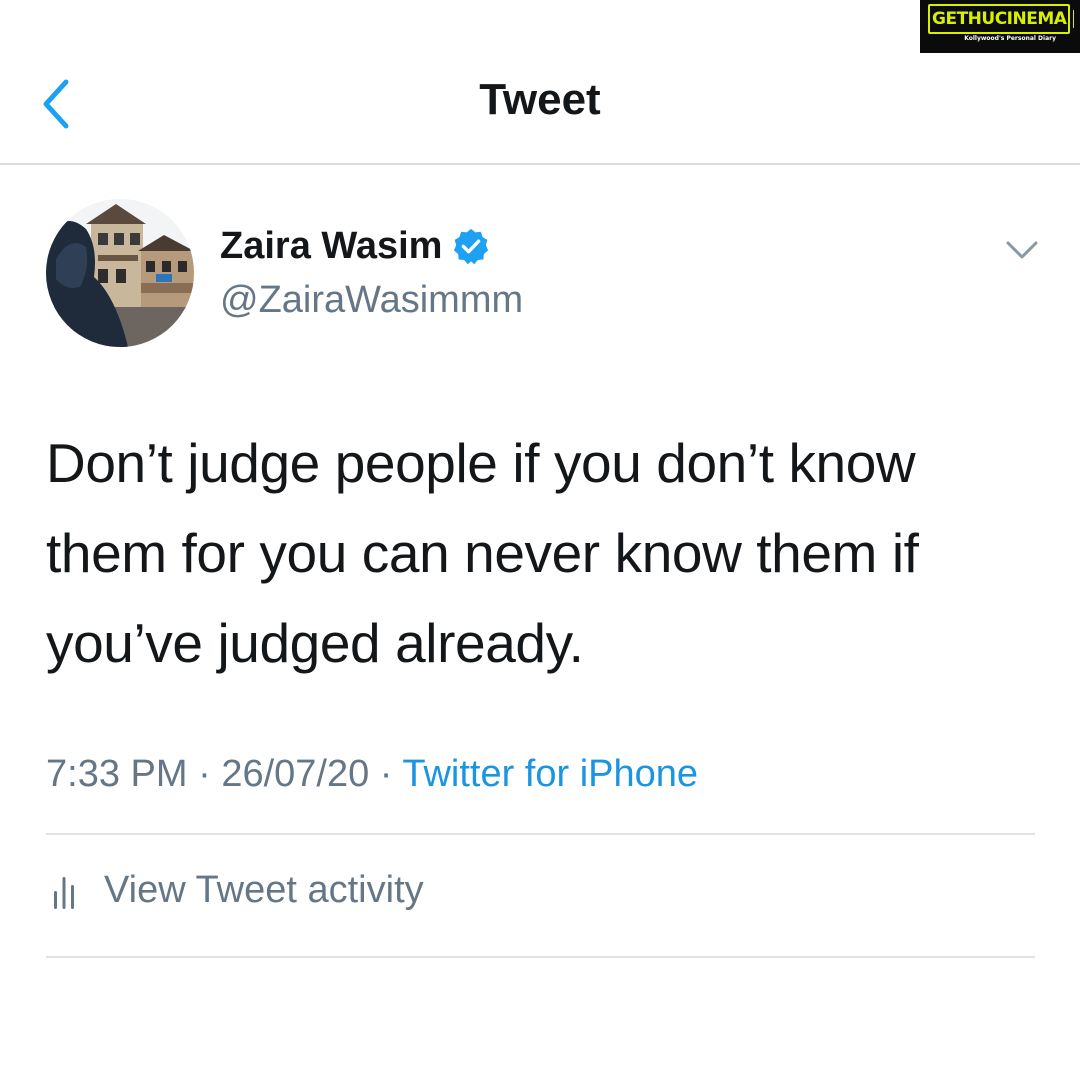 This screenshot has width=1080, height=1080. Describe the element at coordinates (371, 300) in the screenshot. I see `author-handle: @ZairaWasimmm` at that location.